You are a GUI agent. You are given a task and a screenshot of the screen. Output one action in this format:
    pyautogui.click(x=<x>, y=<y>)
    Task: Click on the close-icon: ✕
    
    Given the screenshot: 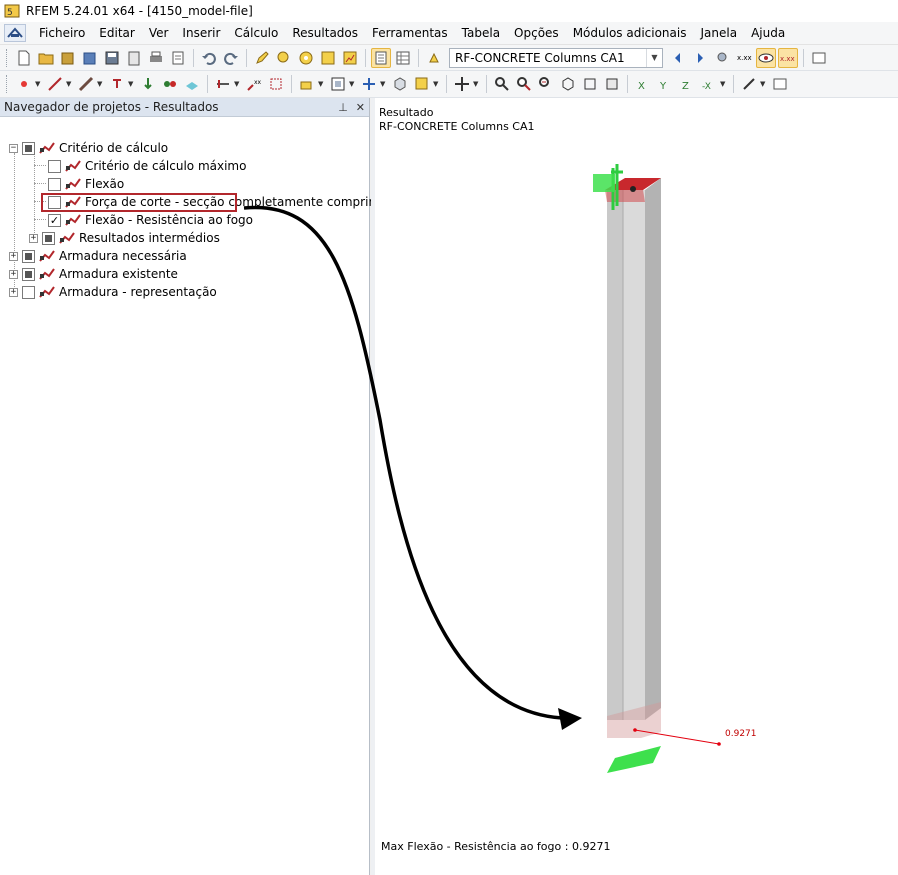 What is the action you would take?
    pyautogui.click(x=360, y=107)
    